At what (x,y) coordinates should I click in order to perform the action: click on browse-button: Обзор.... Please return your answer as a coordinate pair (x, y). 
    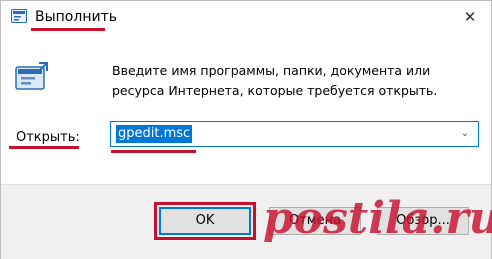
    Looking at the image, I should click on (423, 221).